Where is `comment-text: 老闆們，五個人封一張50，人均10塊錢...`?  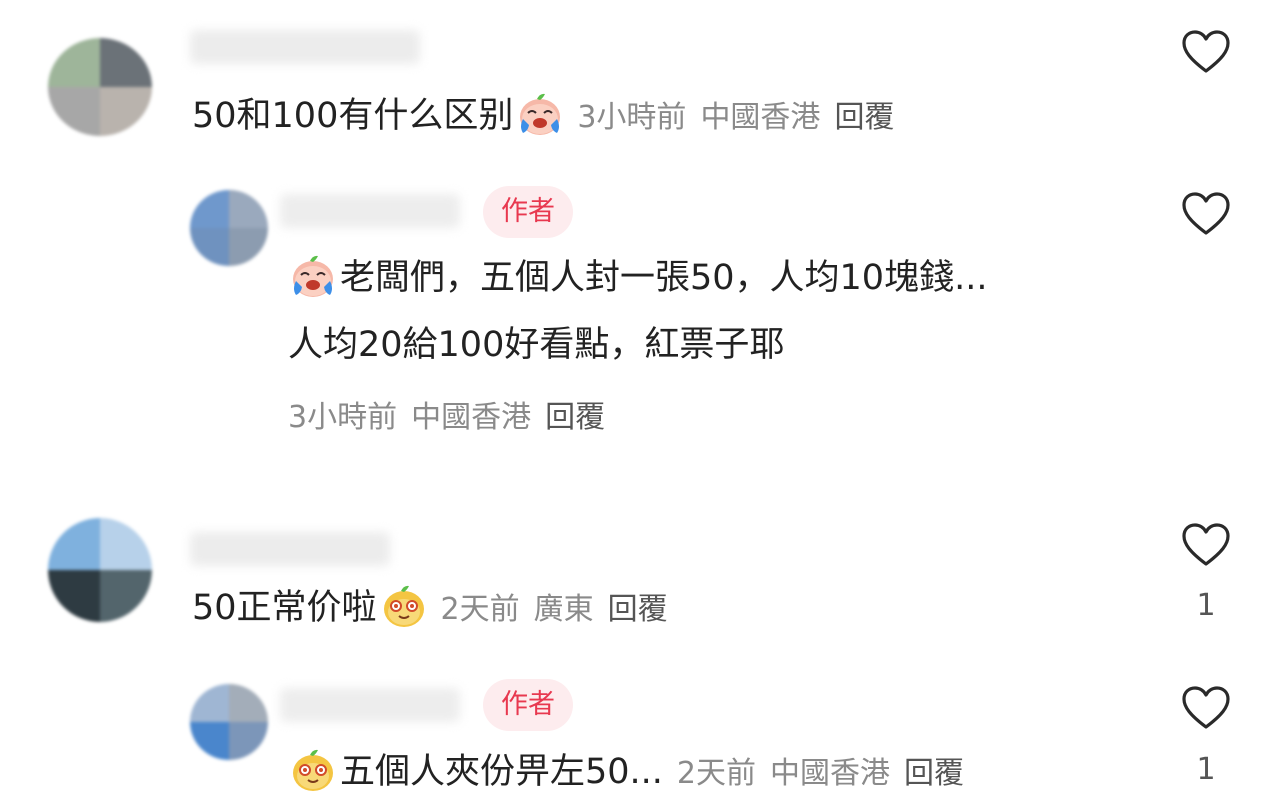 comment-text: 老闆們，五個人封一張50，人均10塊錢... is located at coordinates (637, 279).